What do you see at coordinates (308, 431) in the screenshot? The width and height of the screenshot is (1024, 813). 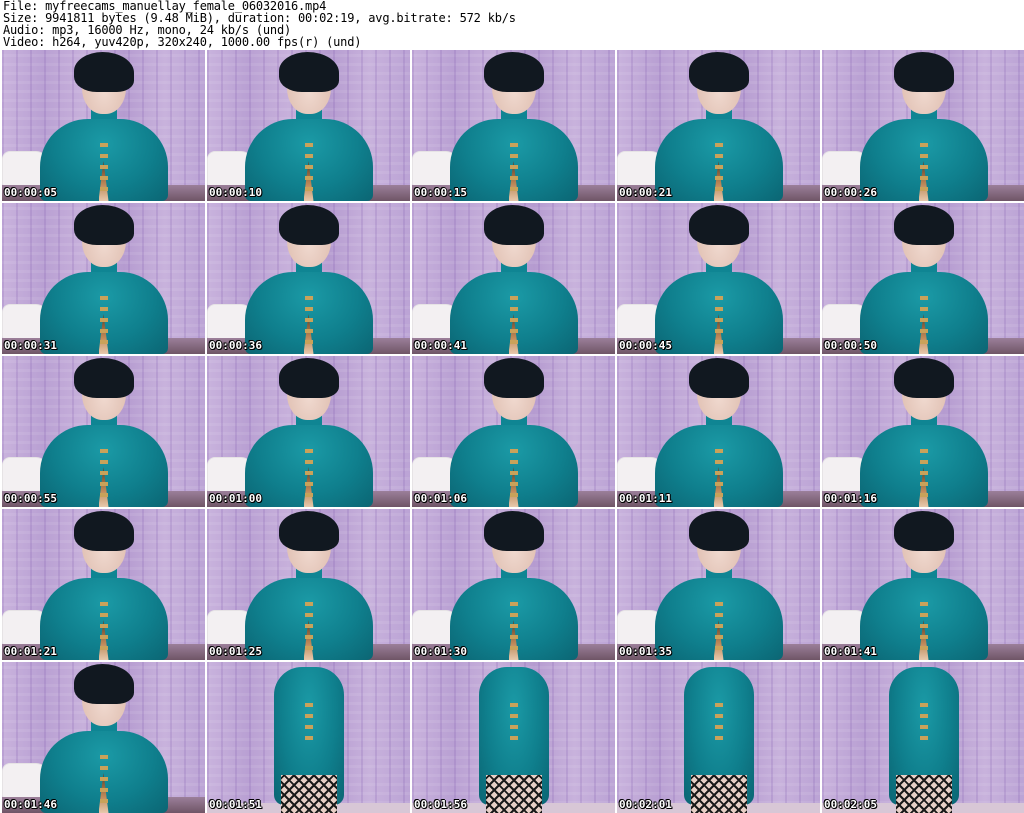 I see `video-thumbnail: 00:01:00` at bounding box center [308, 431].